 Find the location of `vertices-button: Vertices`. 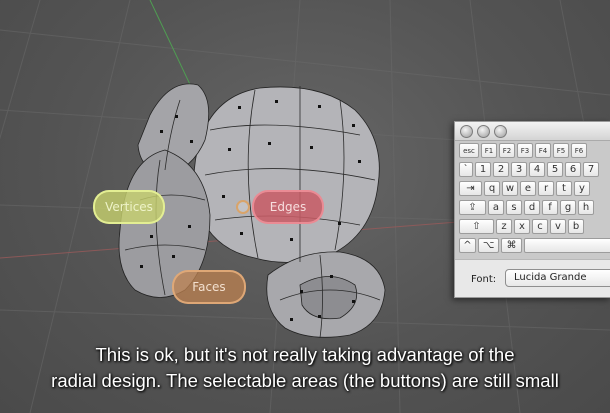

vertices-button: Vertices is located at coordinates (129, 207).